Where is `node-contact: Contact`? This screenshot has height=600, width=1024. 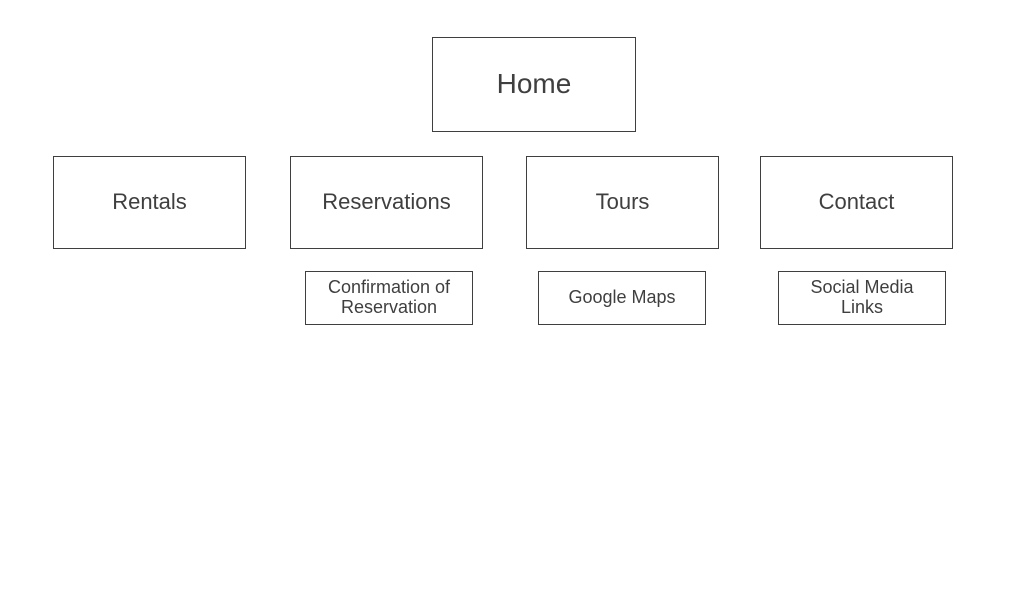 node-contact: Contact is located at coordinates (856, 202).